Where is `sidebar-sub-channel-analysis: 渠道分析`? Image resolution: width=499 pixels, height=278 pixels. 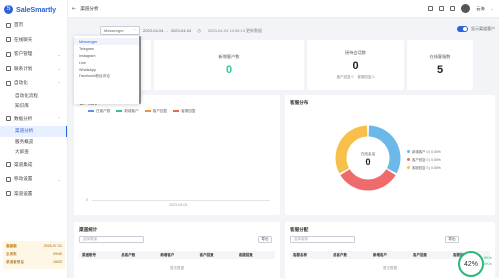
sidebar-sub-channel-analysis: 渠道分析 is located at coordinates (33, 131).